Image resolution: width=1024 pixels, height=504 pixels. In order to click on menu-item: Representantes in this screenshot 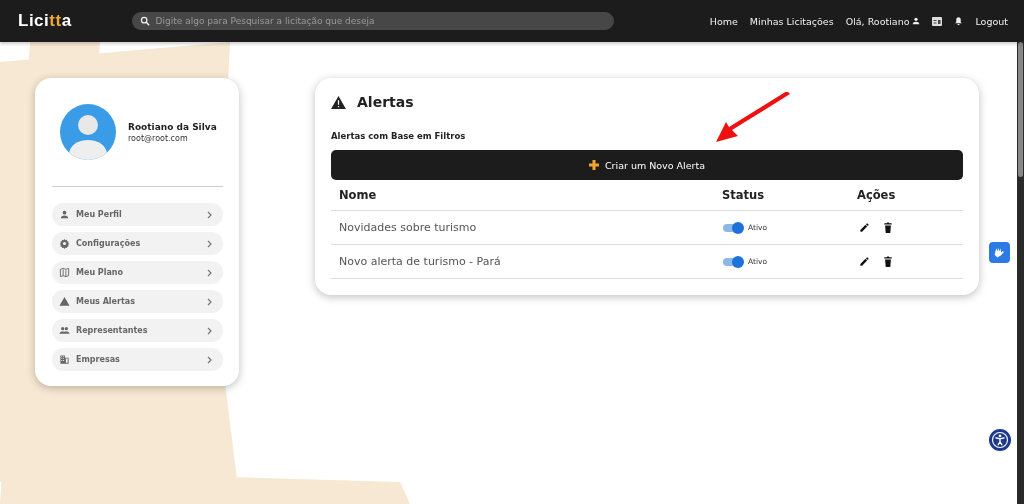, I will do `click(137, 330)`.